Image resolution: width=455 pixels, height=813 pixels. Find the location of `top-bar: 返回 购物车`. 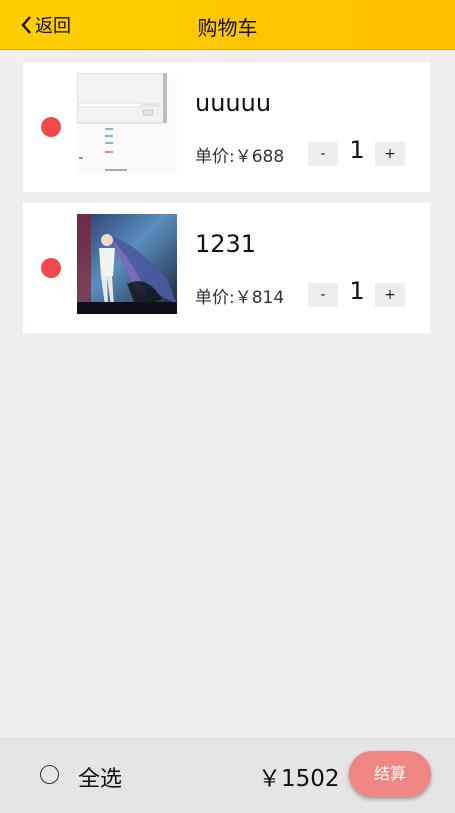

top-bar: 返回 购物车 is located at coordinates (227, 25).